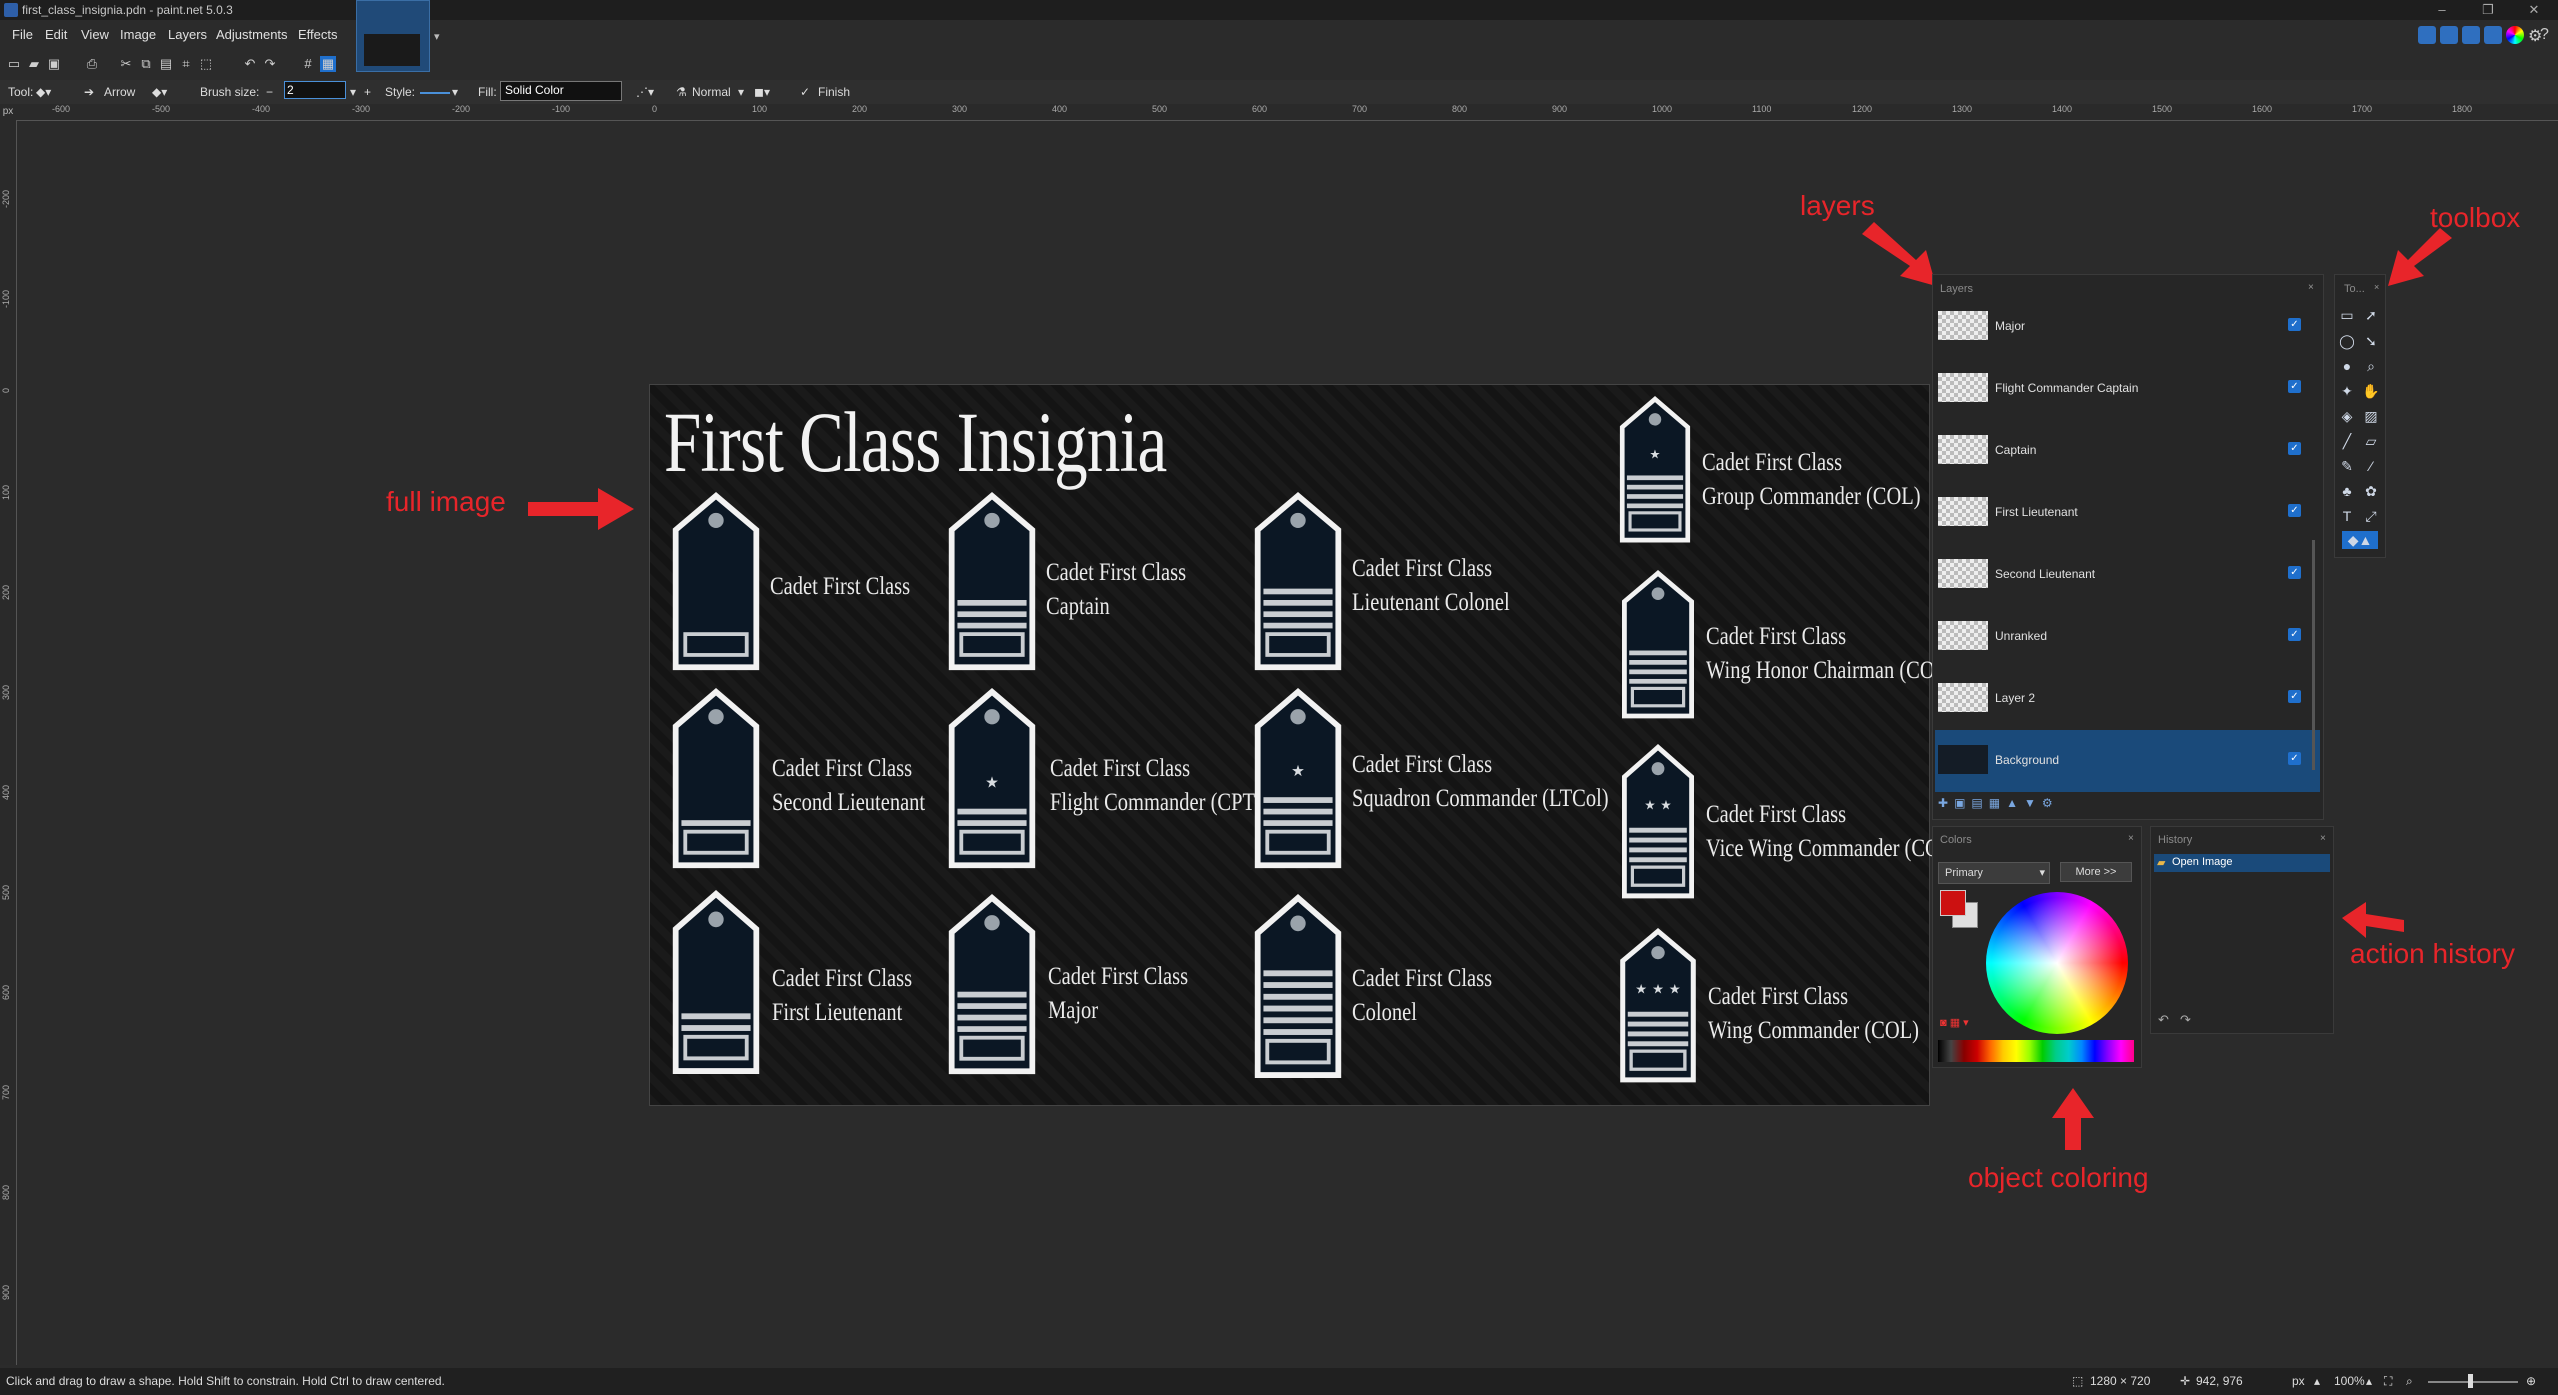  What do you see at coordinates (2127, 451) in the screenshot?
I see `layer-row: Captain ✓` at bounding box center [2127, 451].